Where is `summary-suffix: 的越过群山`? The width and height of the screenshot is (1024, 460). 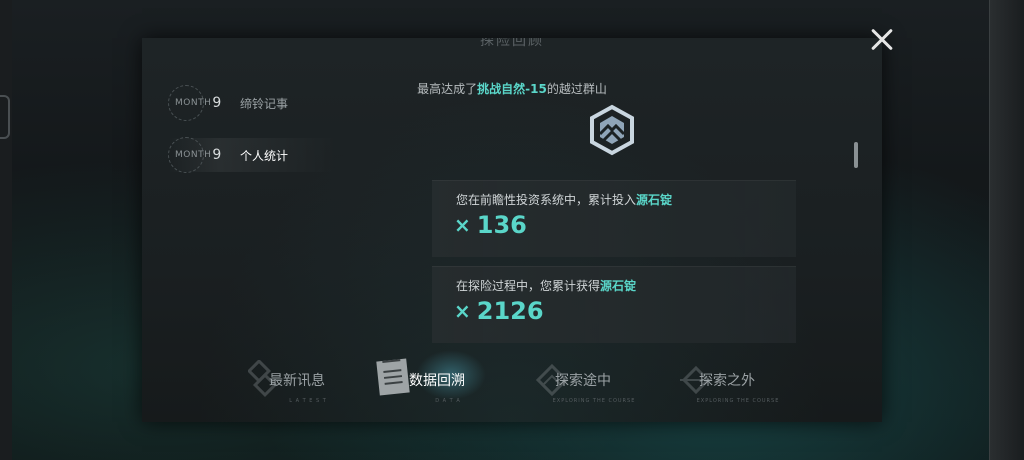 summary-suffix: 的越过群山 is located at coordinates (576, 89).